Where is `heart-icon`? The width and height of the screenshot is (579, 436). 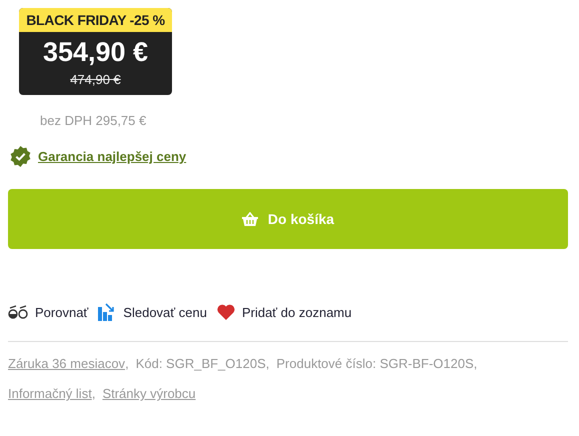 heart-icon is located at coordinates (225, 312).